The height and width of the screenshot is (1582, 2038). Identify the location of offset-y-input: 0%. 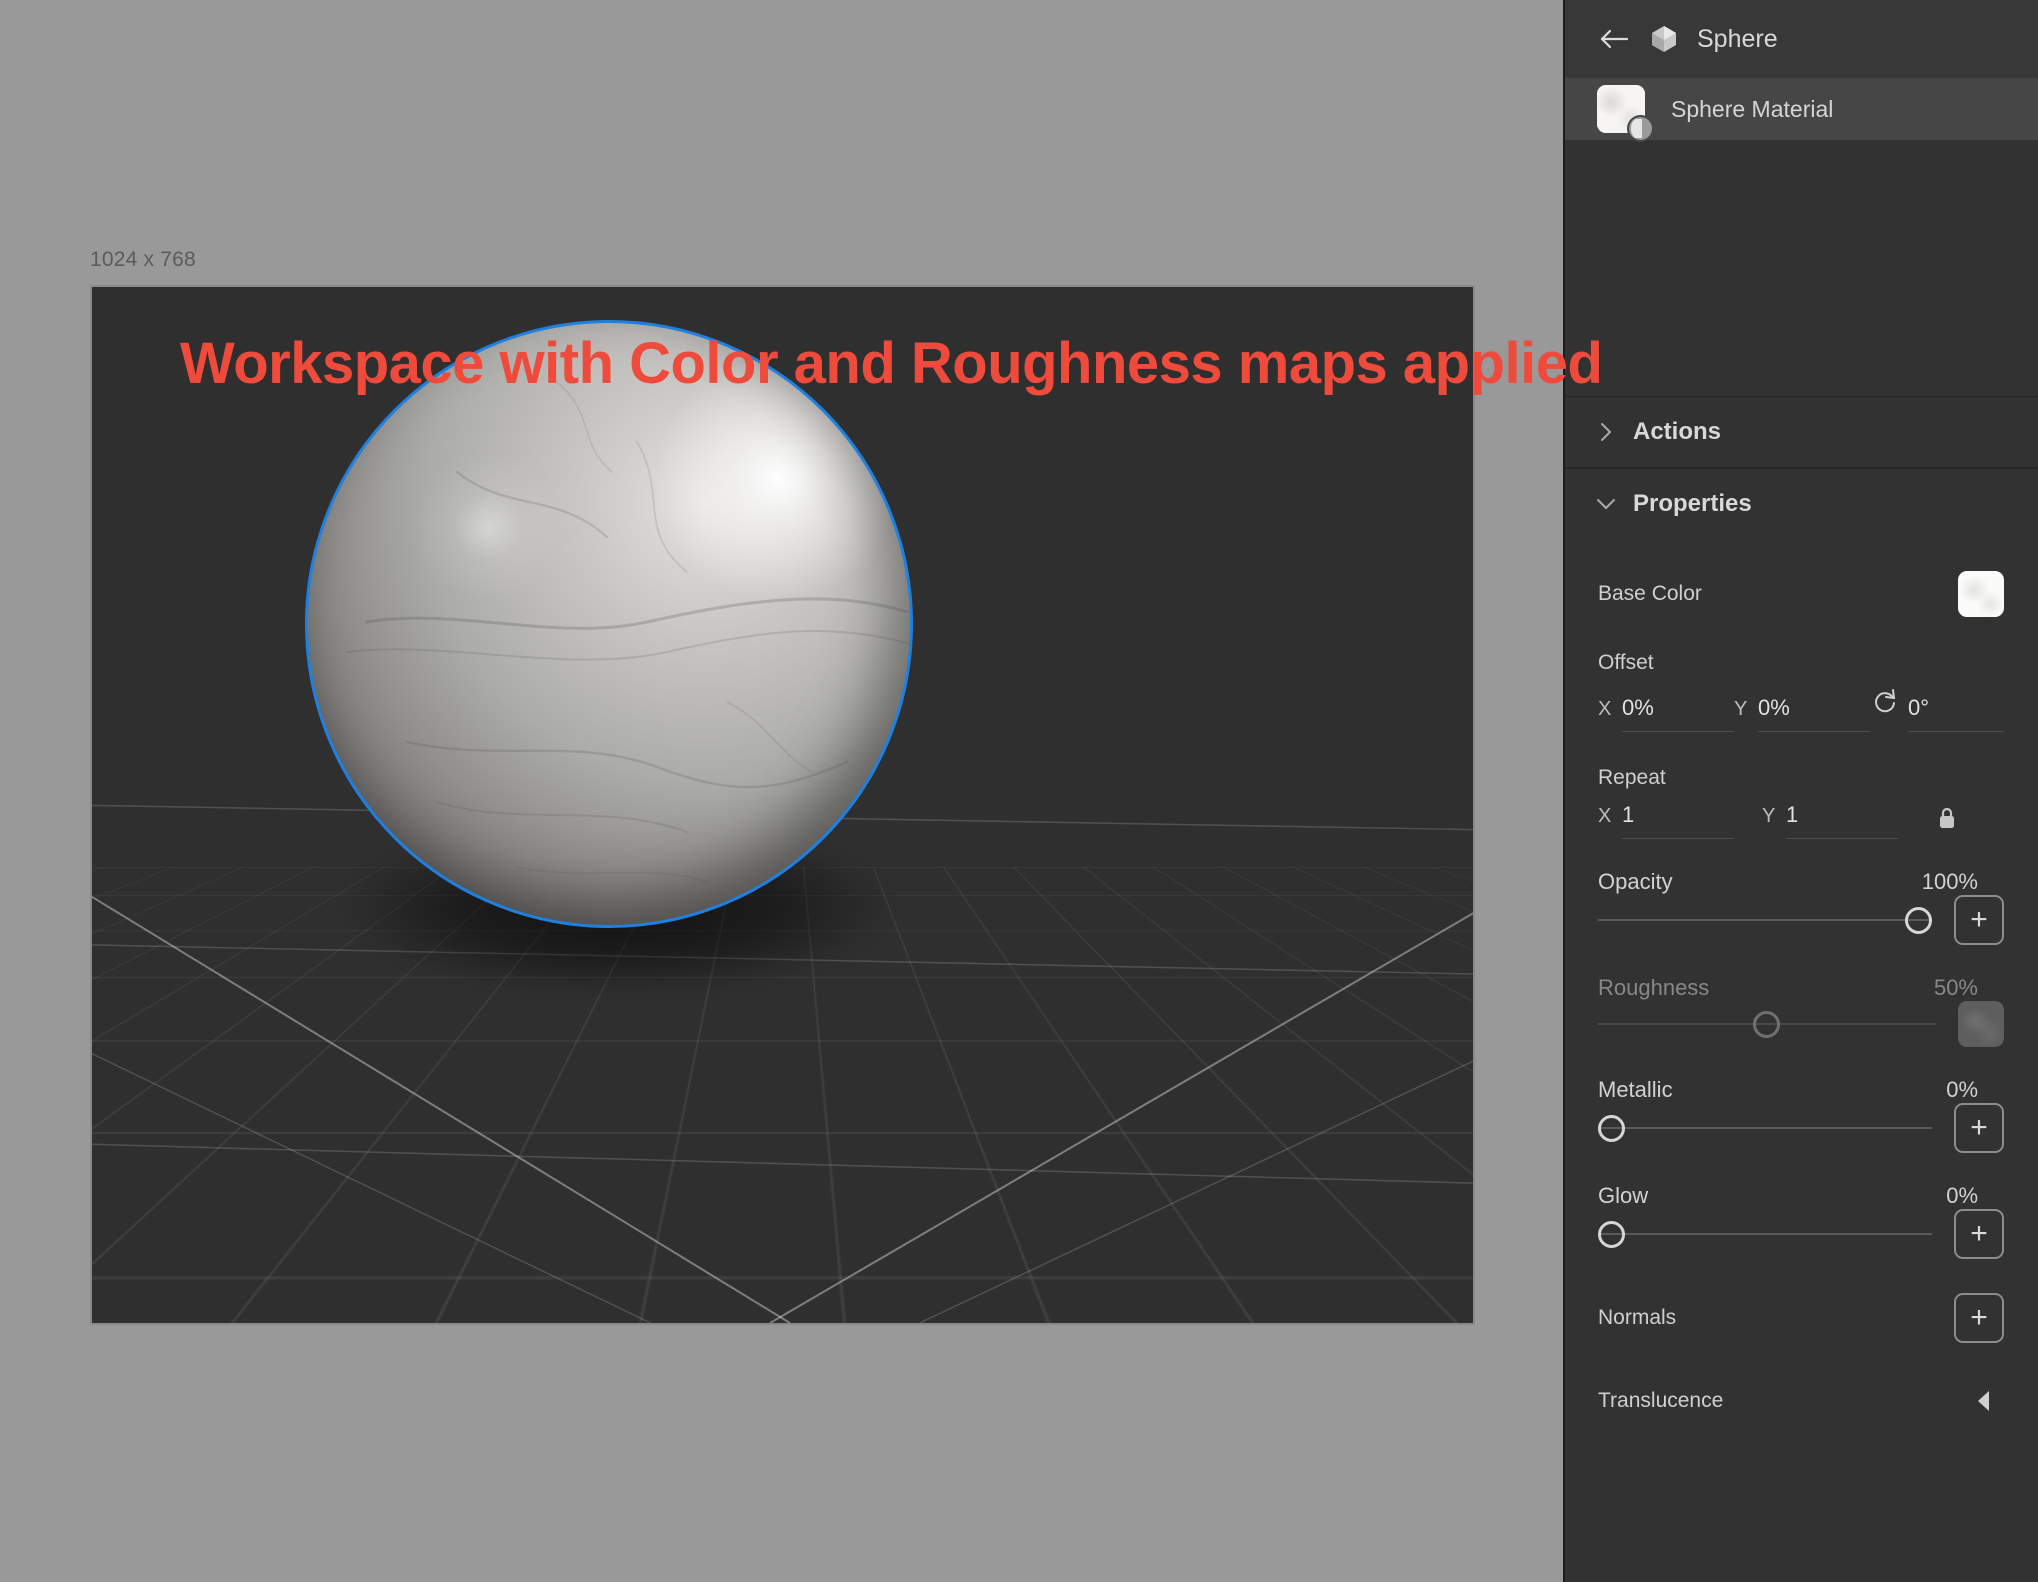
(1814, 713).